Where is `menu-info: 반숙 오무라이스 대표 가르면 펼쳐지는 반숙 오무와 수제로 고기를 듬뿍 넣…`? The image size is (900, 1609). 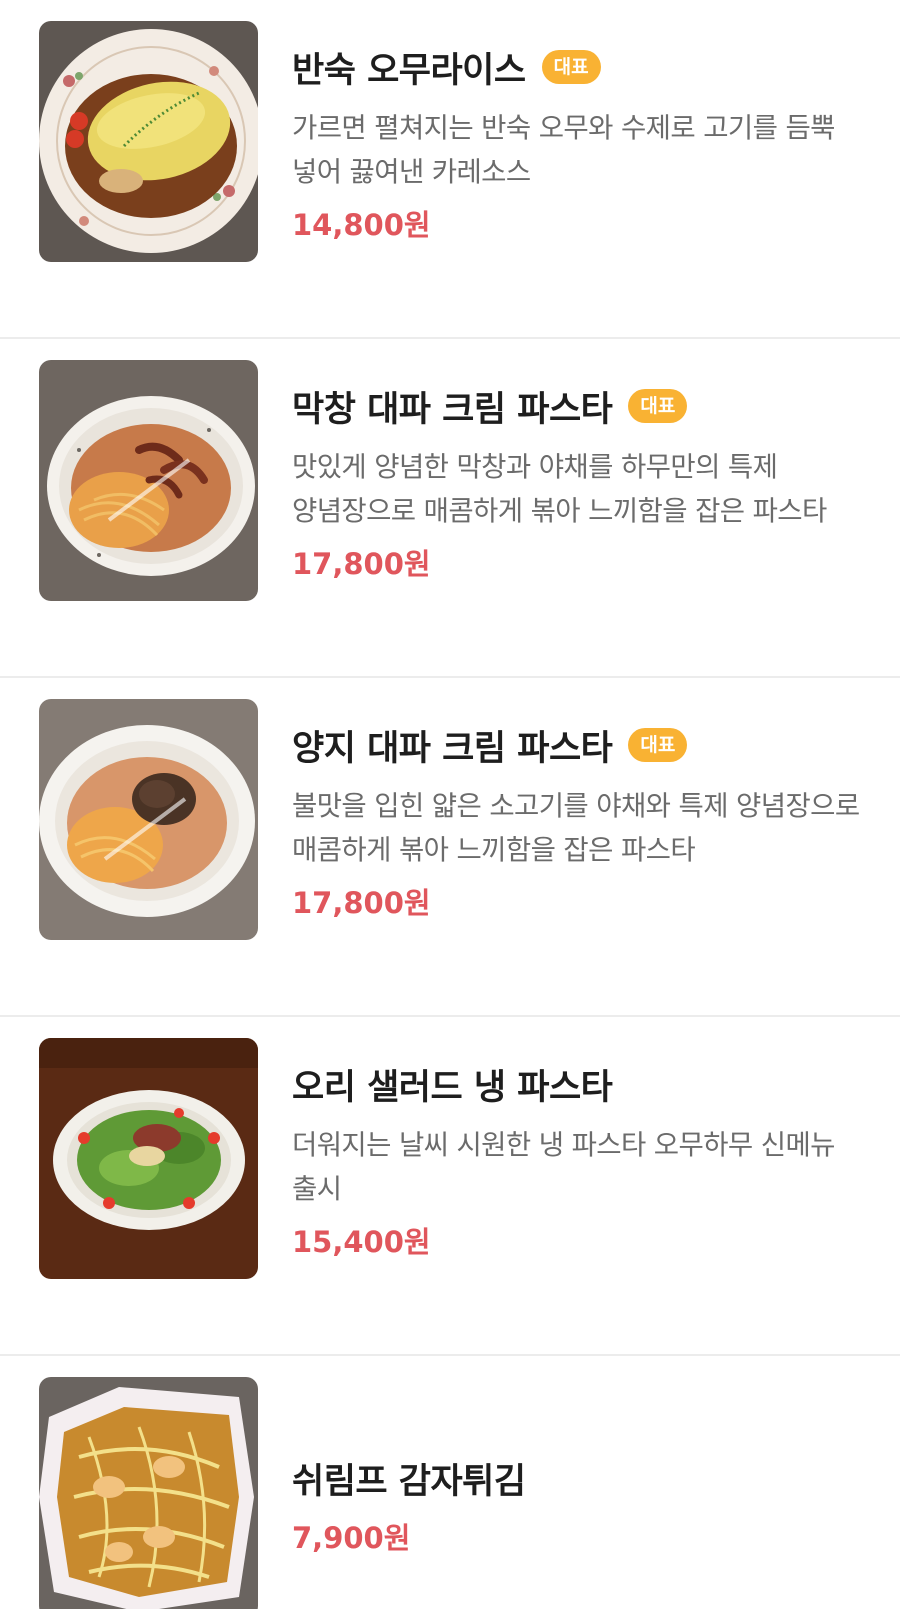
menu-info: 반숙 오무라이스 대표 가르면 펼쳐지는 반숙 오무와 수제로 고기를 듬뿍 넣… is located at coordinates (582, 143).